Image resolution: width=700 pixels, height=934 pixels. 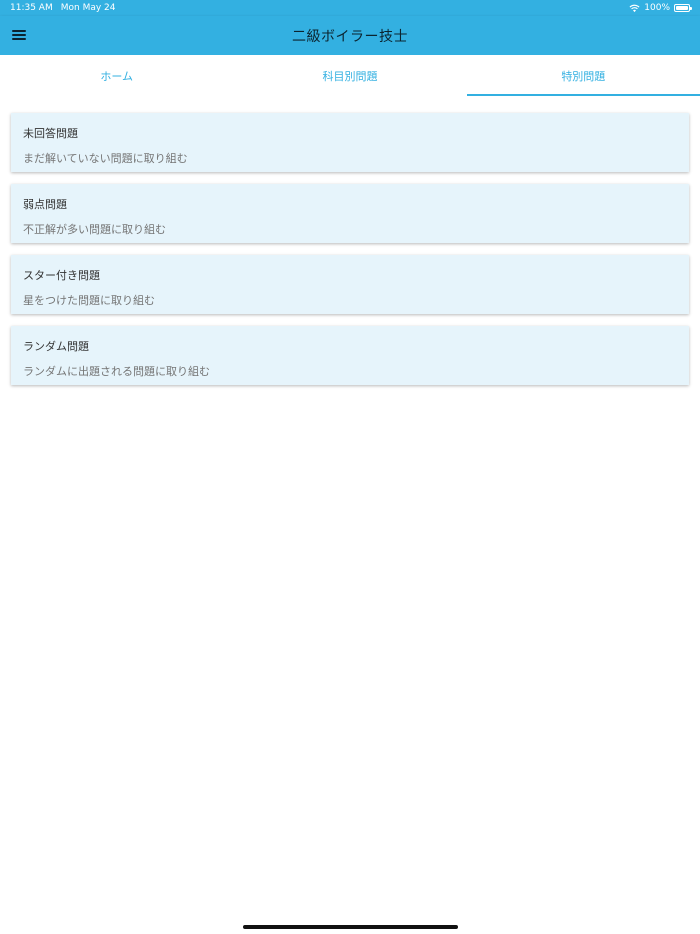 I want to click on card-random-questions: ランダム問題 ランダムに出題される問題に取り組む, so click(x=350, y=355).